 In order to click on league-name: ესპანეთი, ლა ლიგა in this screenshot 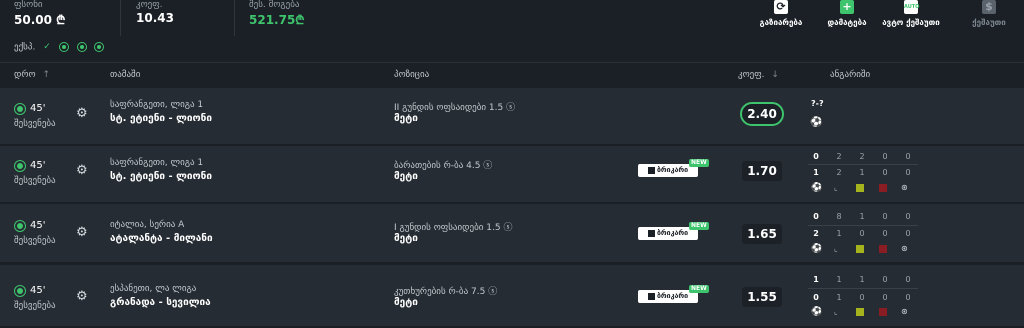, I will do `click(153, 289)`.